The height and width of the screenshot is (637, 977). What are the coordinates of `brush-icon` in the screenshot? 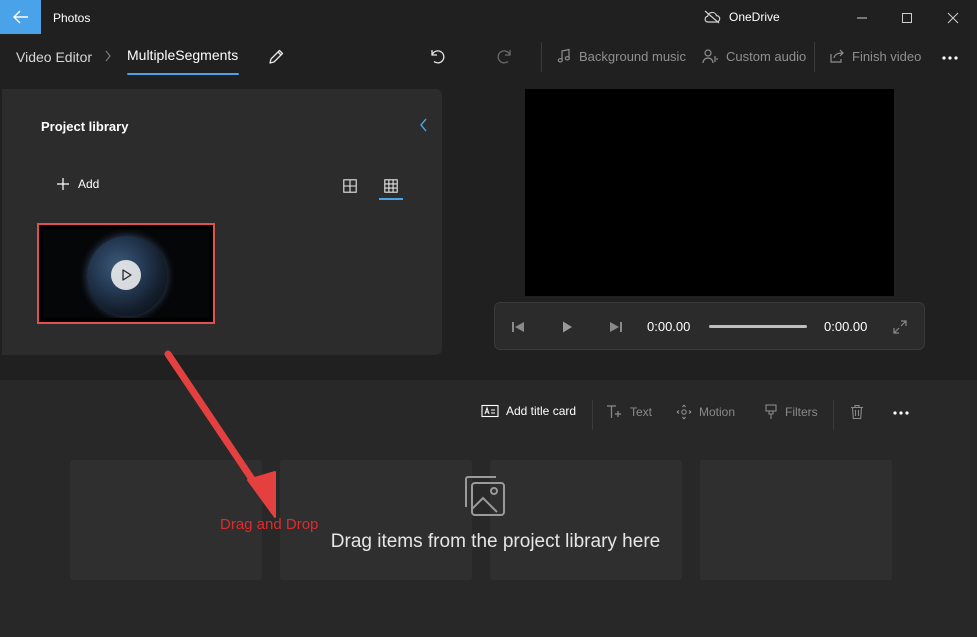 It's located at (771, 411).